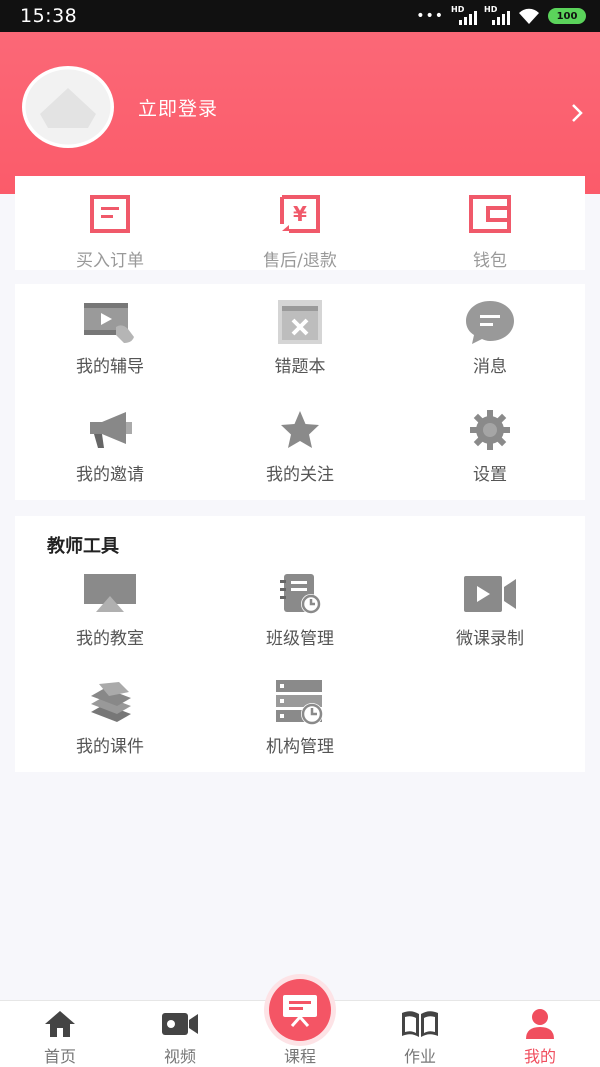 The height and width of the screenshot is (1067, 600). Describe the element at coordinates (300, 475) in the screenshot. I see `tool-follow-label: 我的关注` at that location.